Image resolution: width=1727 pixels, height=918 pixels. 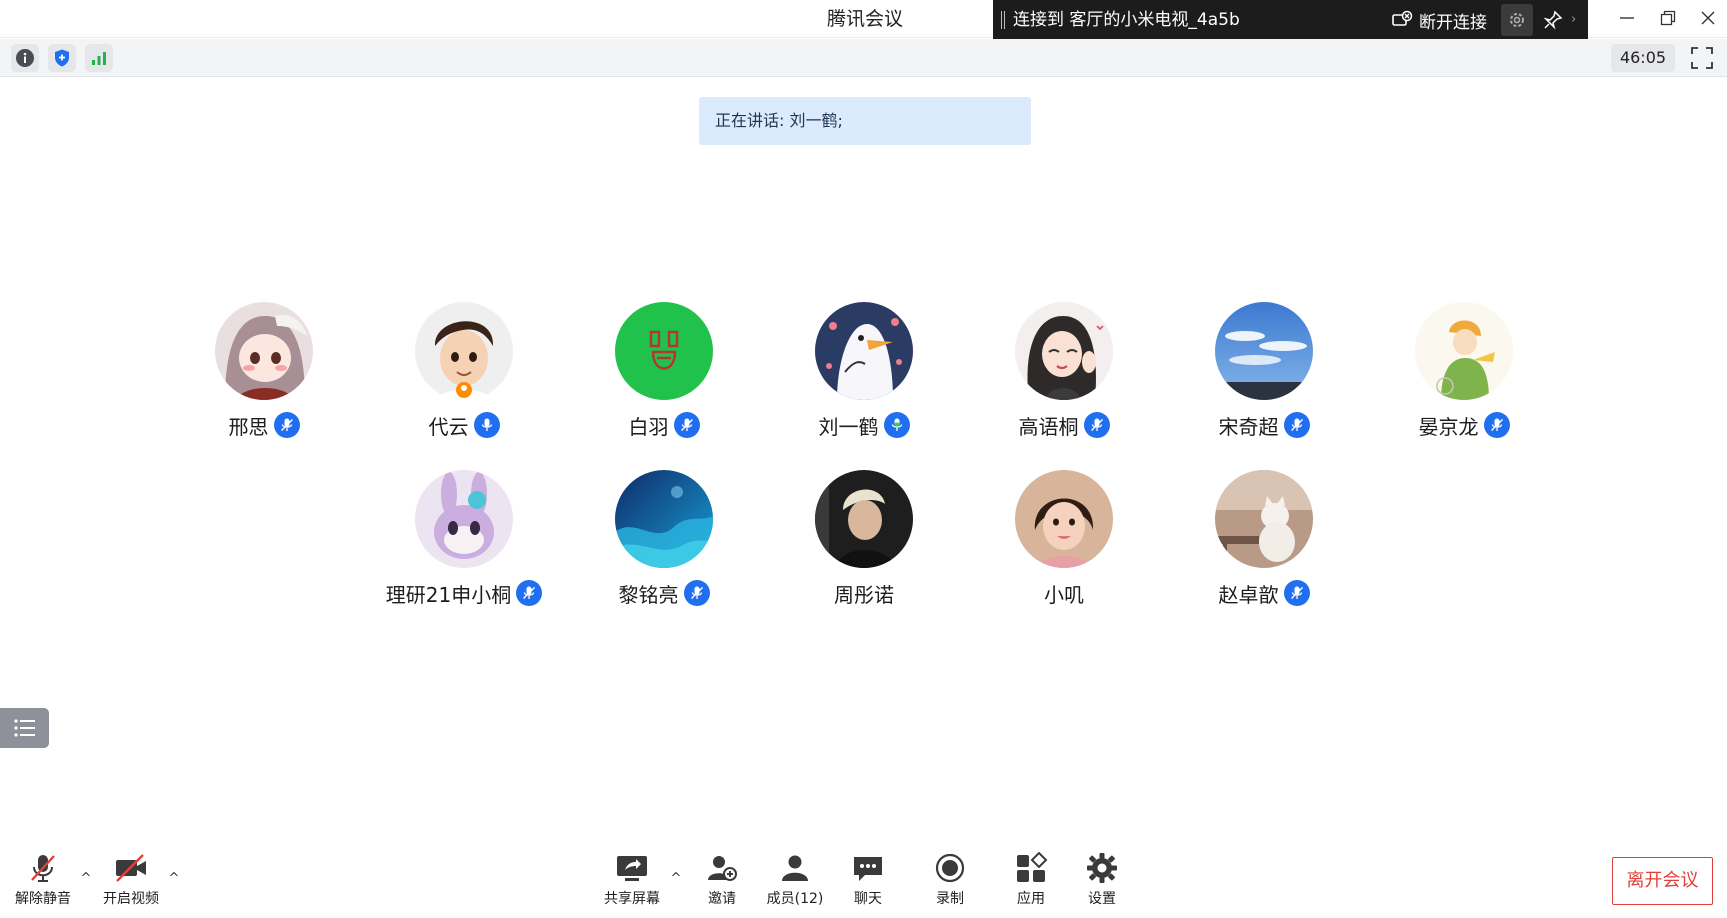 I want to click on security-button, so click(x=62, y=58).